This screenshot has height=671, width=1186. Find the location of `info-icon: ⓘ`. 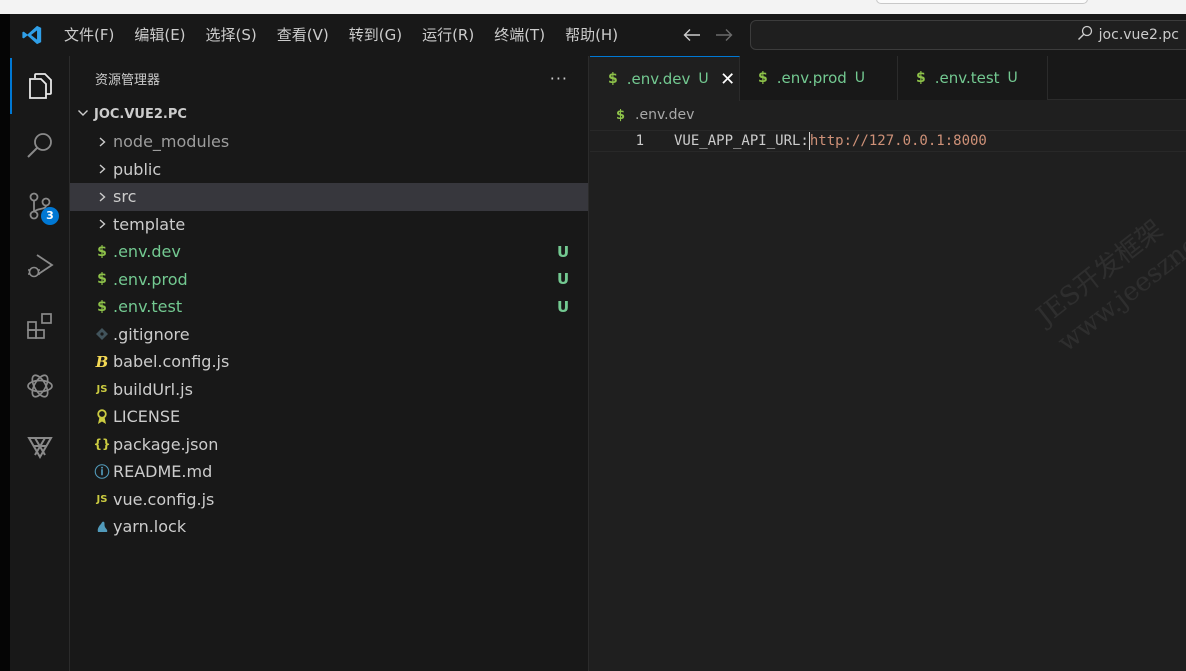

info-icon: ⓘ is located at coordinates (102, 472).